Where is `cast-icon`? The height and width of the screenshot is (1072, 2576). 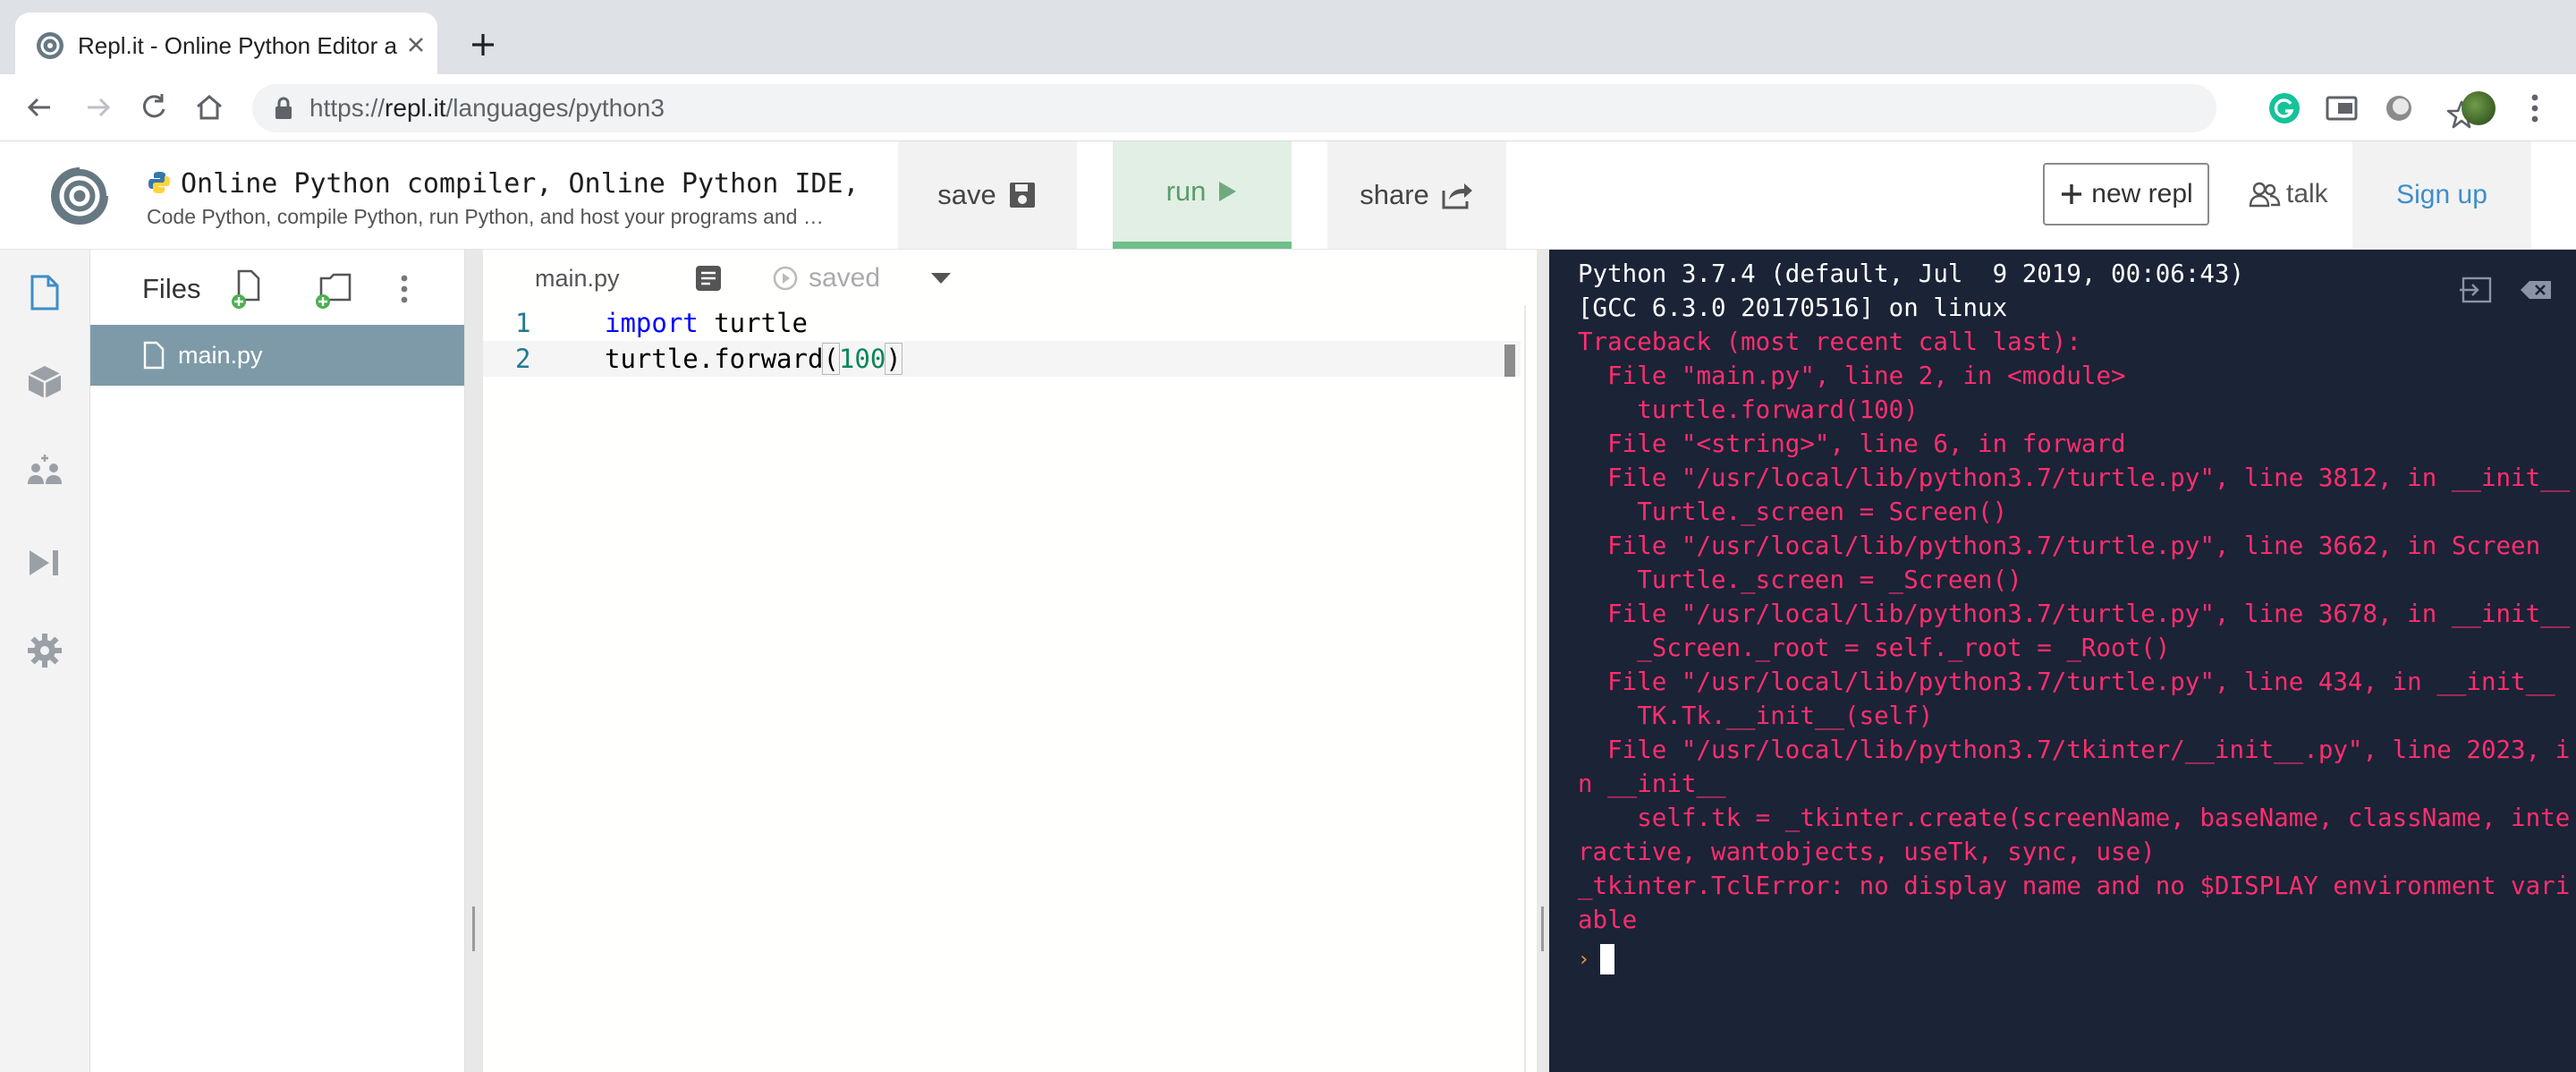
cast-icon is located at coordinates (2342, 108).